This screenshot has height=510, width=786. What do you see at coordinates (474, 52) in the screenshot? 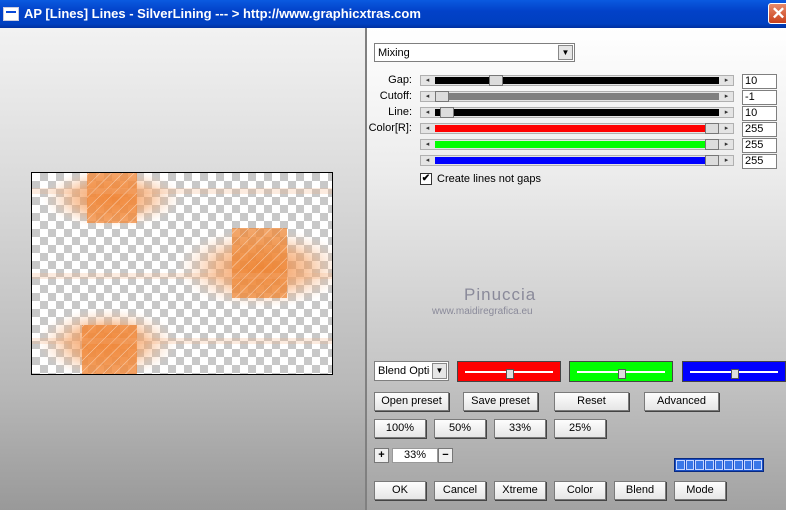
I see `mode-select: Mixing ▼` at bounding box center [474, 52].